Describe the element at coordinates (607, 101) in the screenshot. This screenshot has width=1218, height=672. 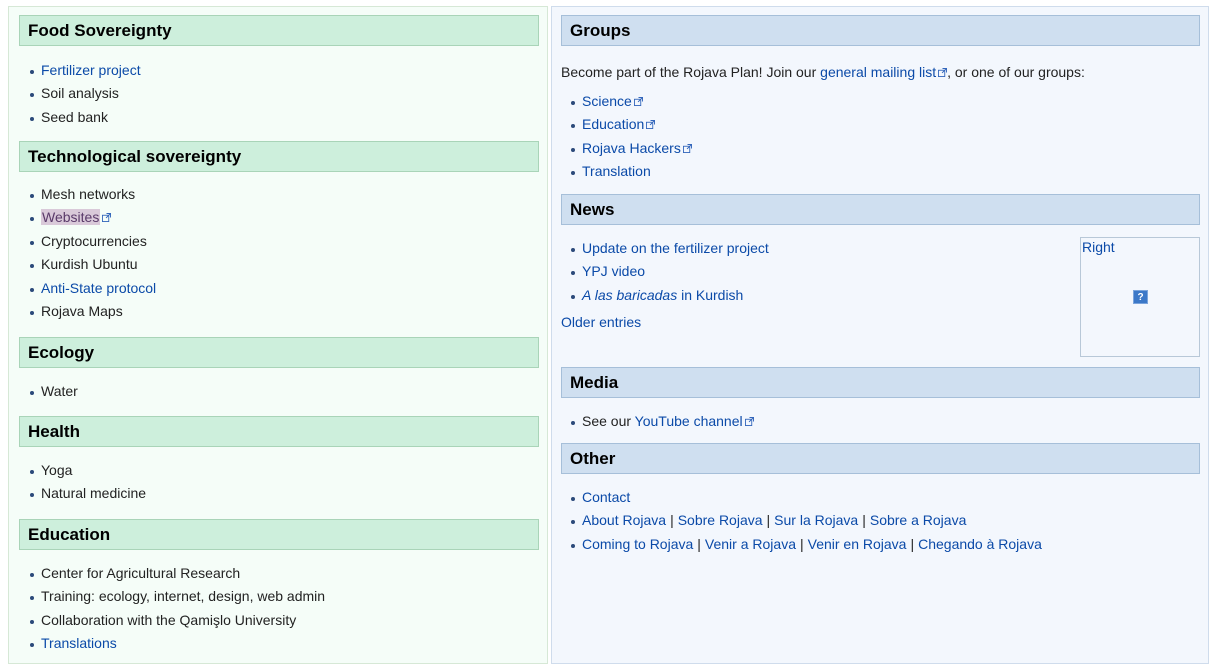
I see `science-group-link: Science` at that location.